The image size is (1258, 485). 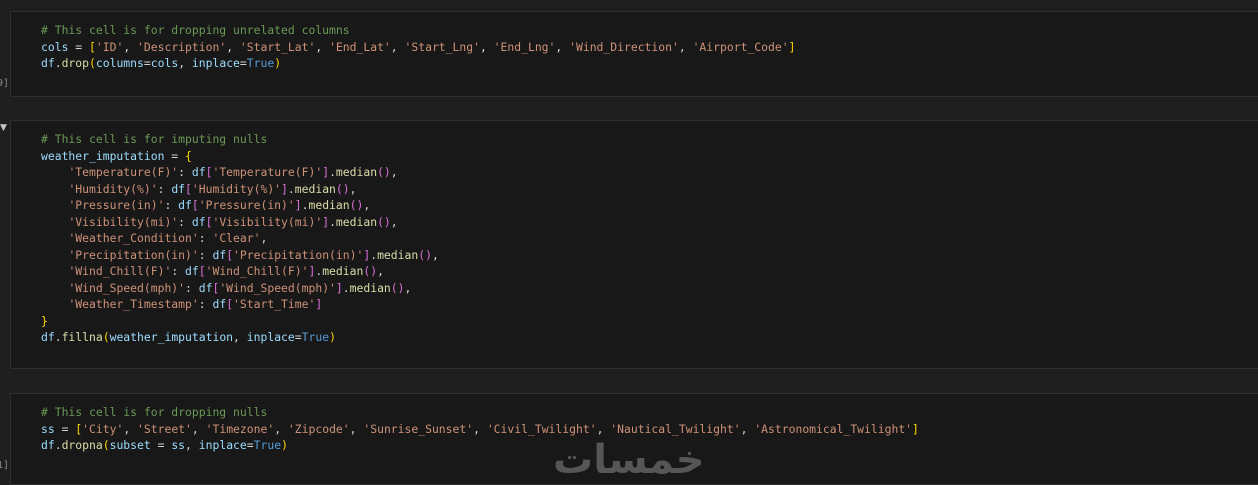 What do you see at coordinates (133, 304) in the screenshot?
I see `code-token: 'Weather_Timestamp'` at bounding box center [133, 304].